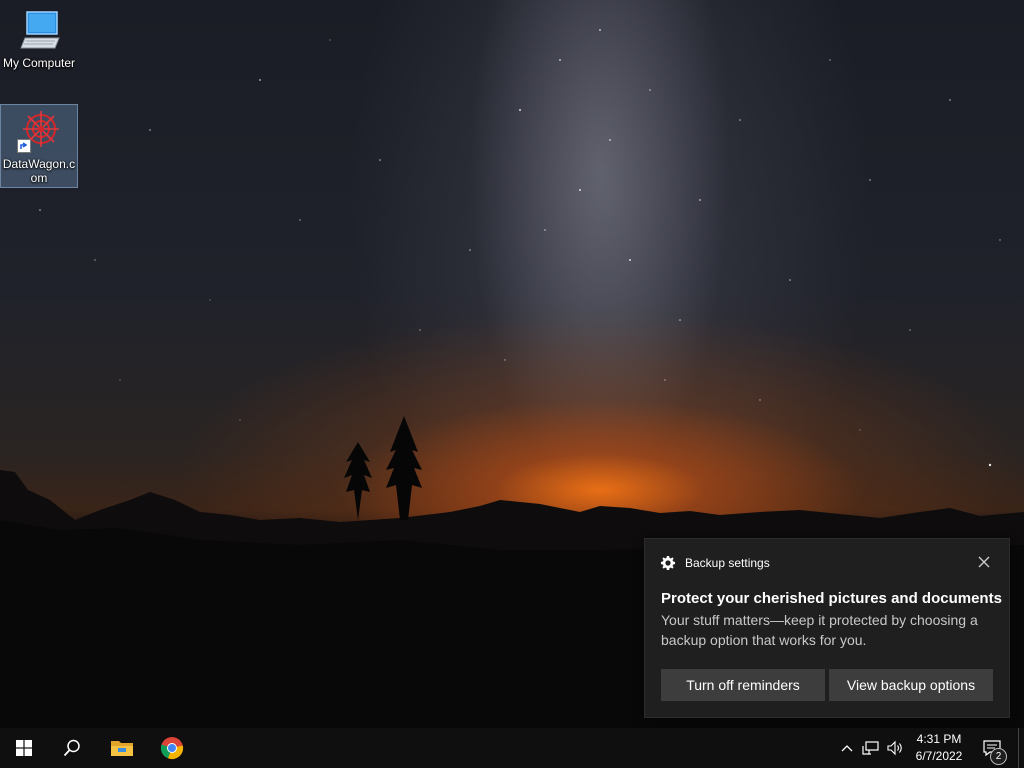 This screenshot has width=1024, height=768. I want to click on view-backup-options-button: View backup options, so click(911, 685).